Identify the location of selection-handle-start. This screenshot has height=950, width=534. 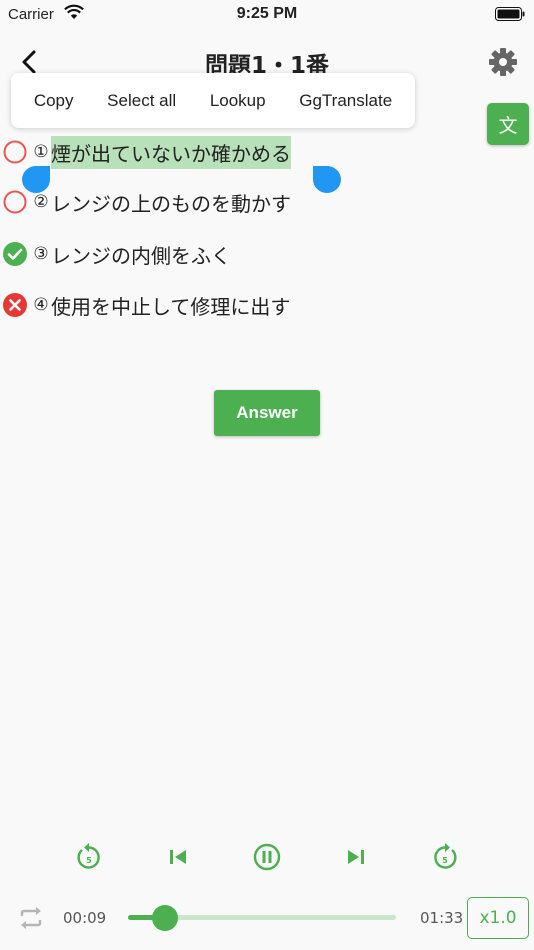
(36, 179).